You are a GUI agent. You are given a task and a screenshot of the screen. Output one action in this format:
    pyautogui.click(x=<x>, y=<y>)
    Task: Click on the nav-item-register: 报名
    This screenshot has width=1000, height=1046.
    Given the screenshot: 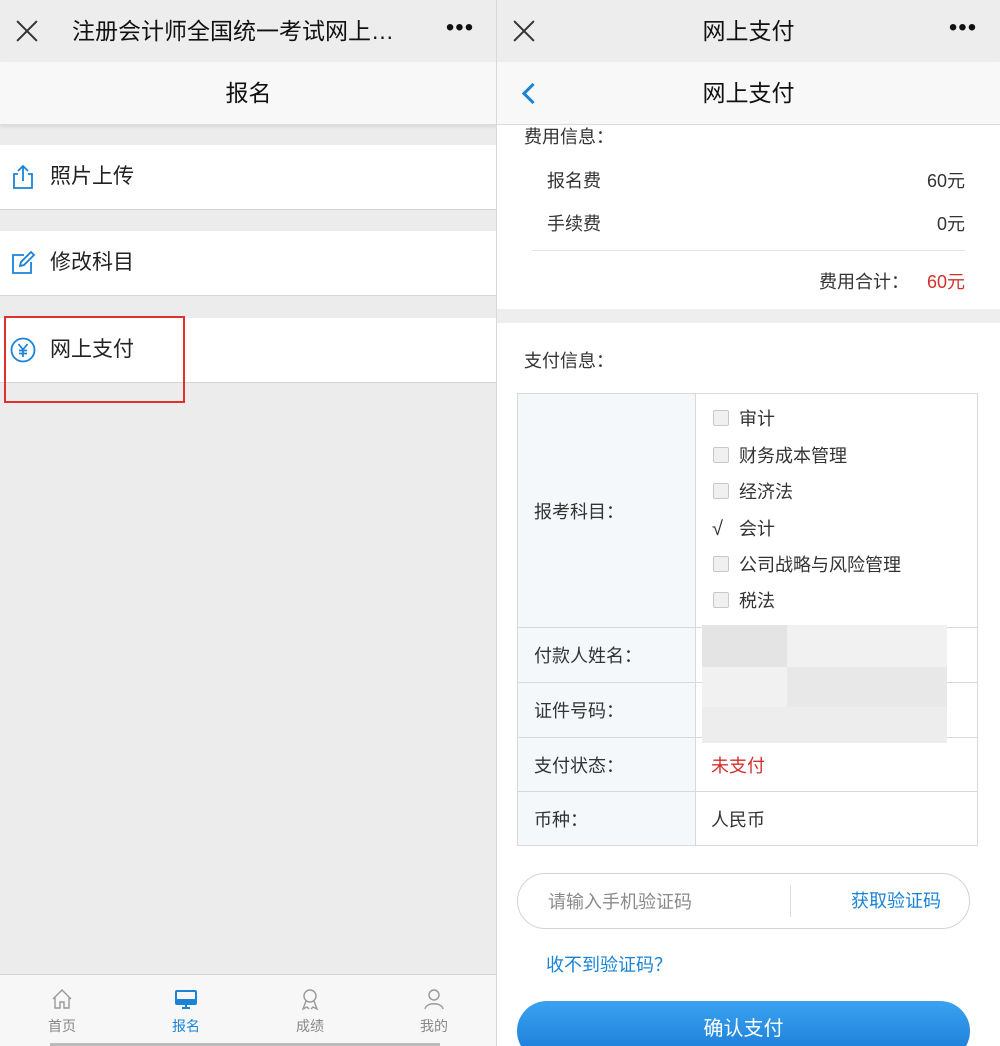 What is the action you would take?
    pyautogui.click(x=186, y=1008)
    